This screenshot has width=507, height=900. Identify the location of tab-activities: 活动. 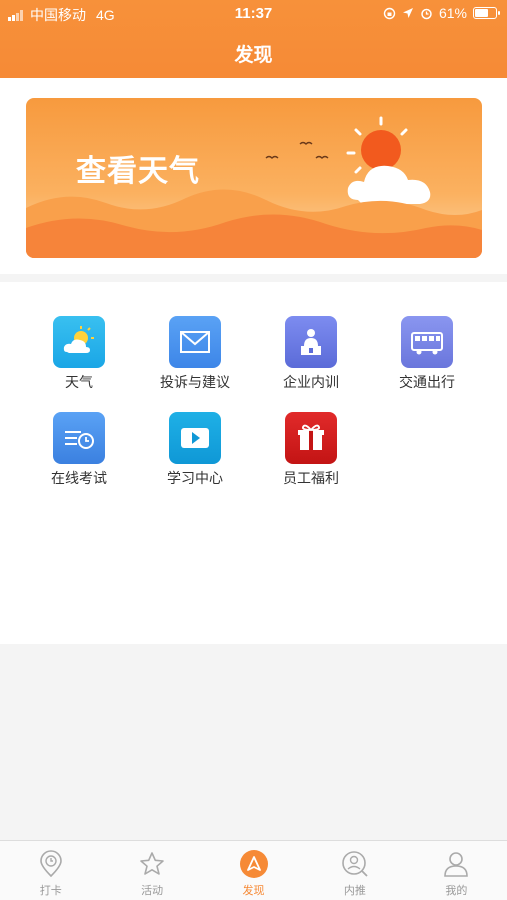
(151, 870).